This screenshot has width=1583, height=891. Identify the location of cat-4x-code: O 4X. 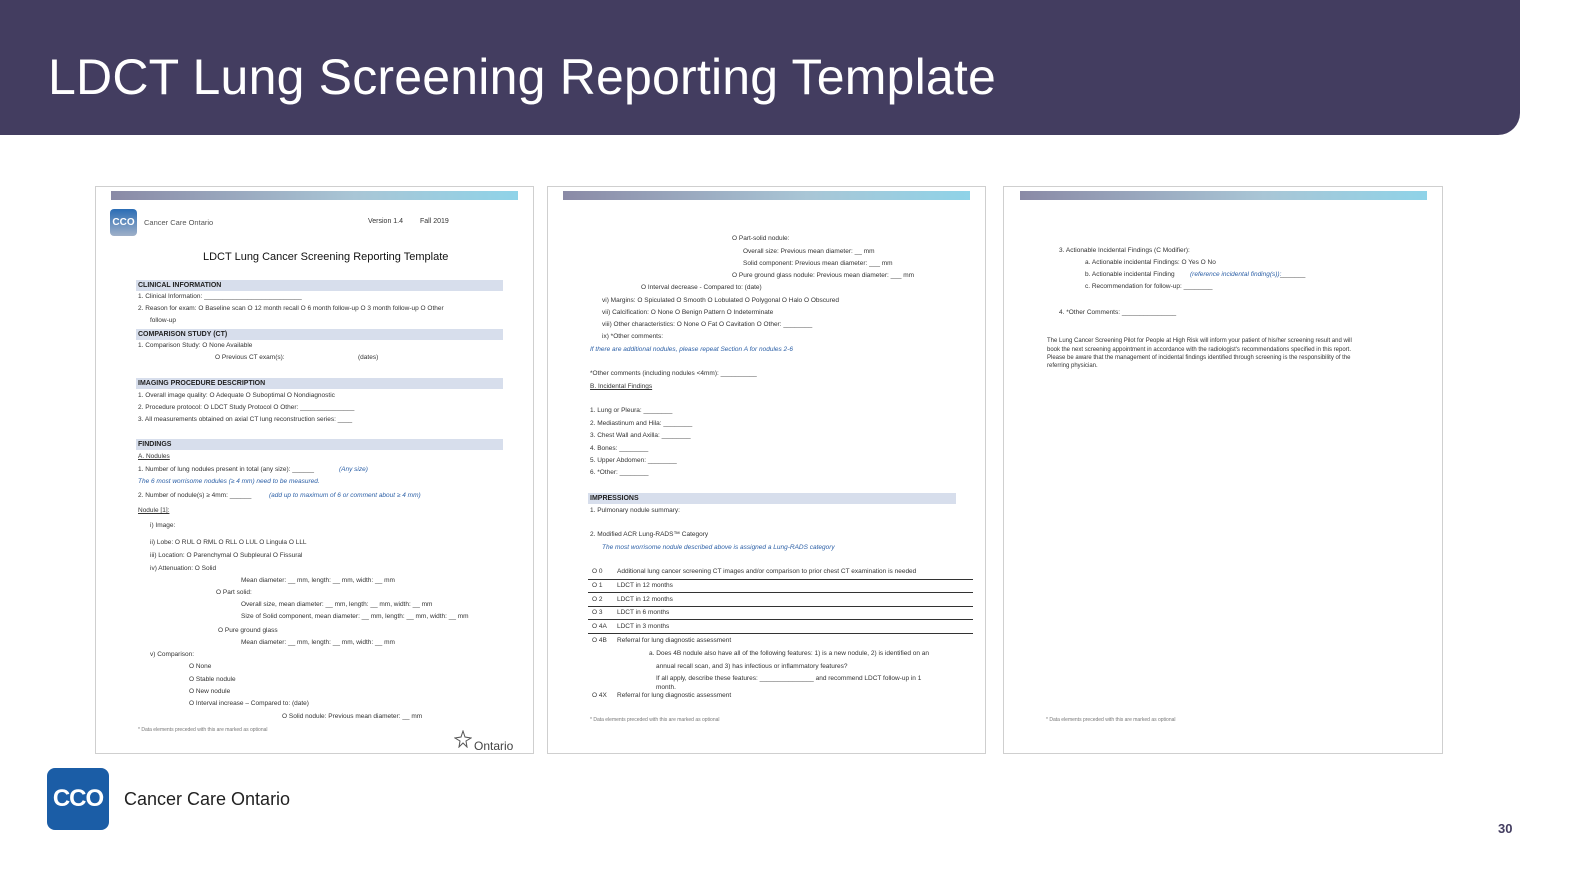
(599, 695).